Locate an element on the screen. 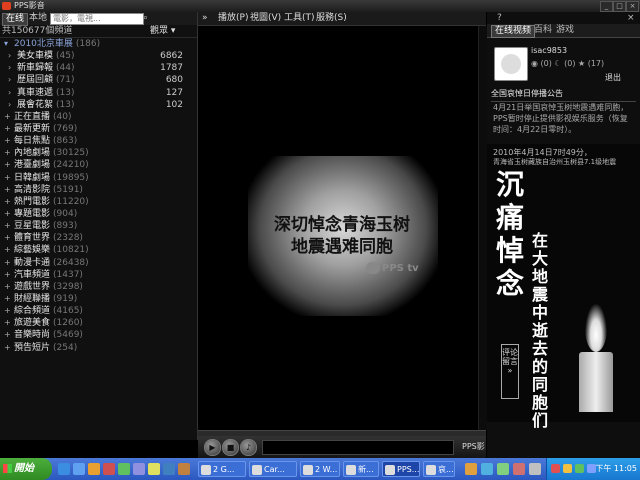 The height and width of the screenshot is (480, 640). category-item: + 日韓劇場 (19895) is located at coordinates (98, 178).